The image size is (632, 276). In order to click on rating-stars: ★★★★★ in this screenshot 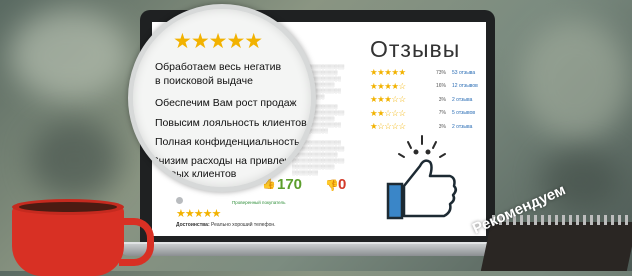, I will do `click(388, 72)`.